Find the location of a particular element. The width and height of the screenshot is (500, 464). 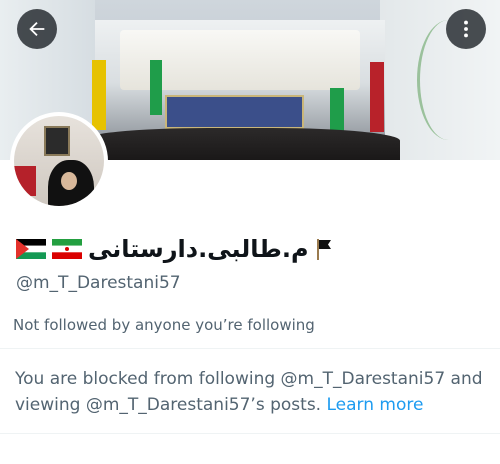

section-divider is located at coordinates (250, 348).